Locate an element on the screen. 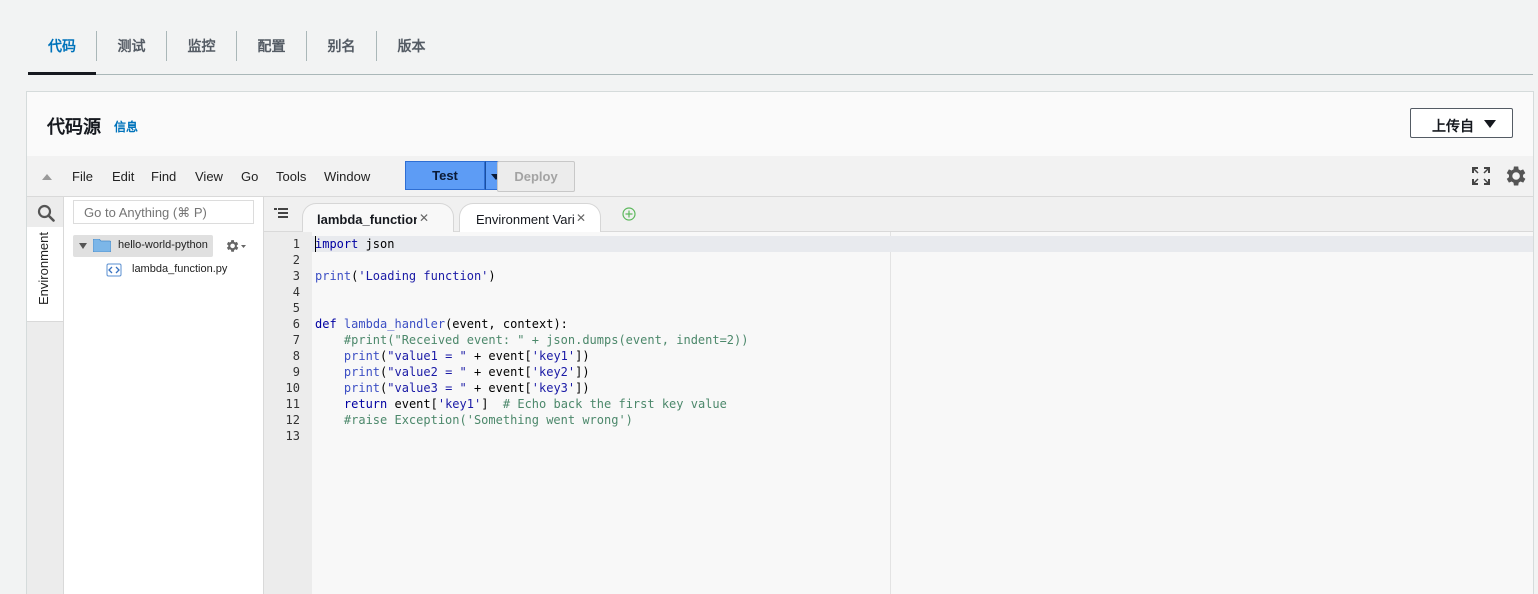  editor-tab-label: Environment Vari is located at coordinates (525, 219).